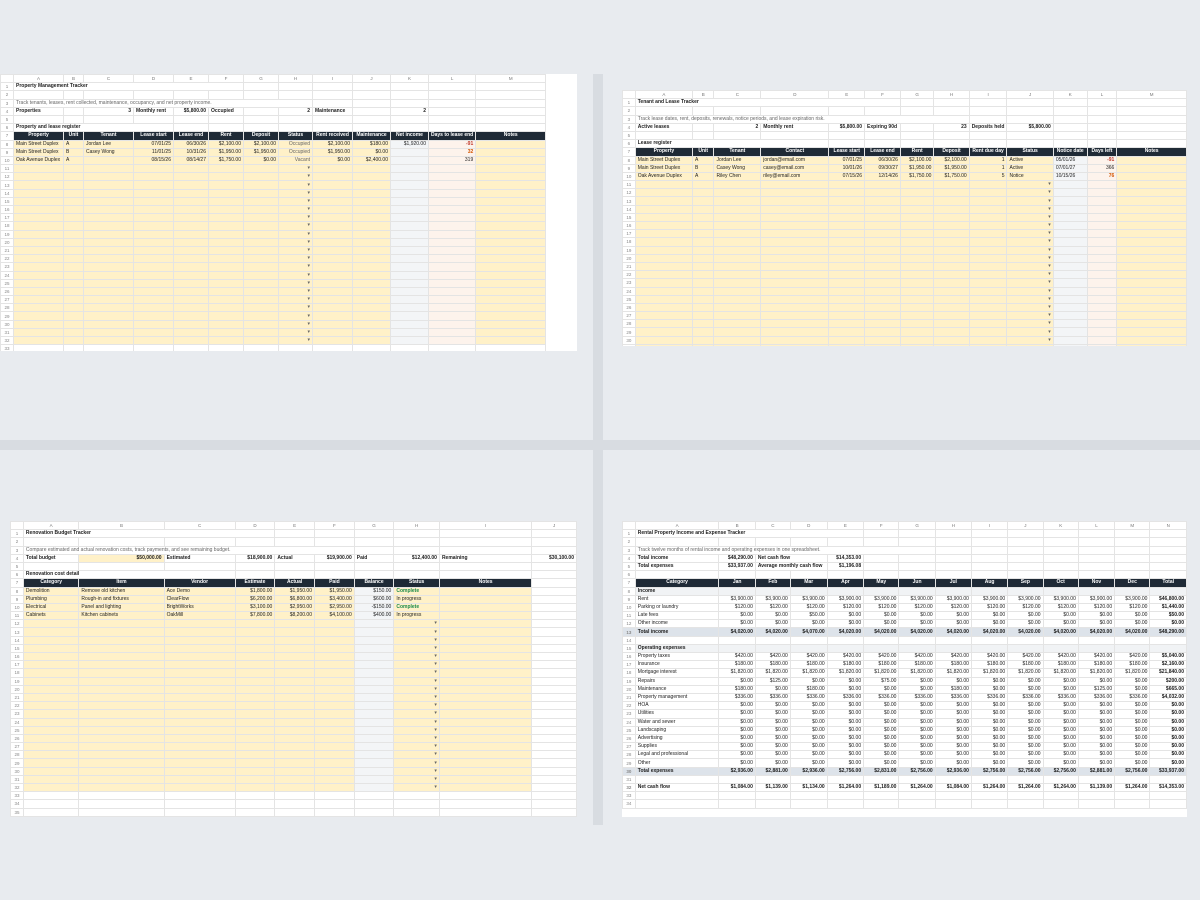 The image size is (1200, 900). I want to click on column-letter: H, so click(295, 79).